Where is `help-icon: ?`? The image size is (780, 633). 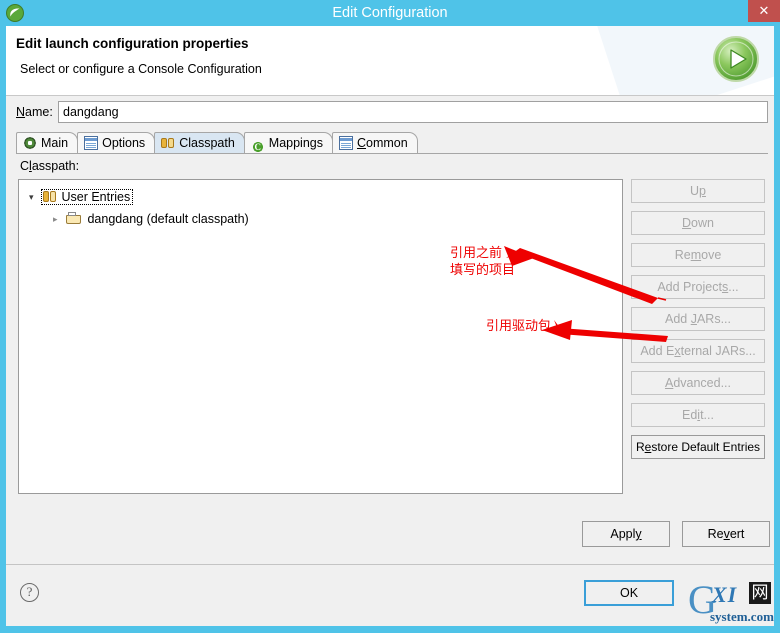 help-icon: ? is located at coordinates (29, 592).